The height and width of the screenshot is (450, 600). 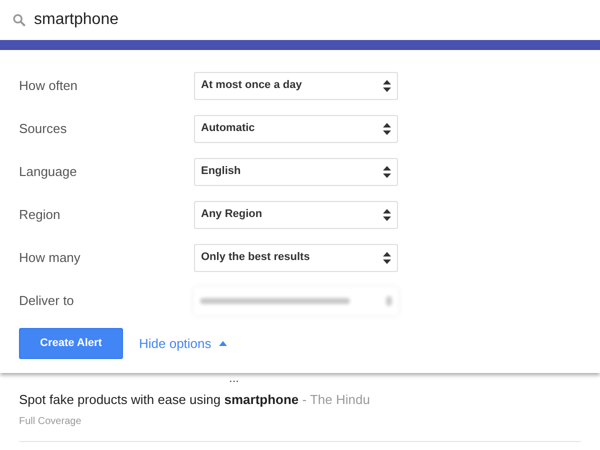 What do you see at coordinates (296, 86) in the screenshot?
I see `option-select: At most once a day` at bounding box center [296, 86].